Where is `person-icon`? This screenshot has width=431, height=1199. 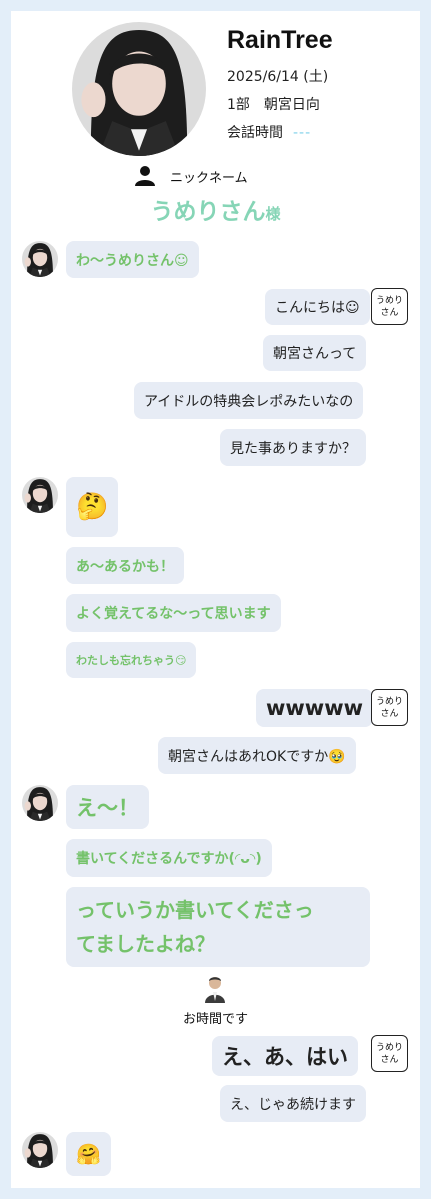 person-icon is located at coordinates (145, 176).